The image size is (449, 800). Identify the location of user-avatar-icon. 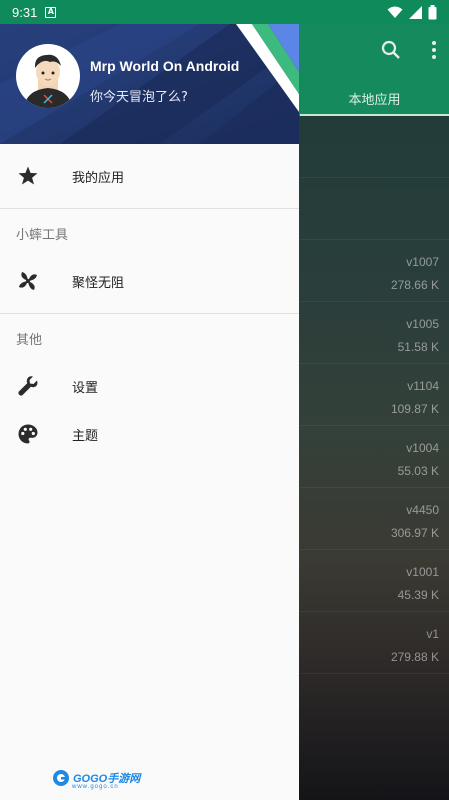
(48, 81).